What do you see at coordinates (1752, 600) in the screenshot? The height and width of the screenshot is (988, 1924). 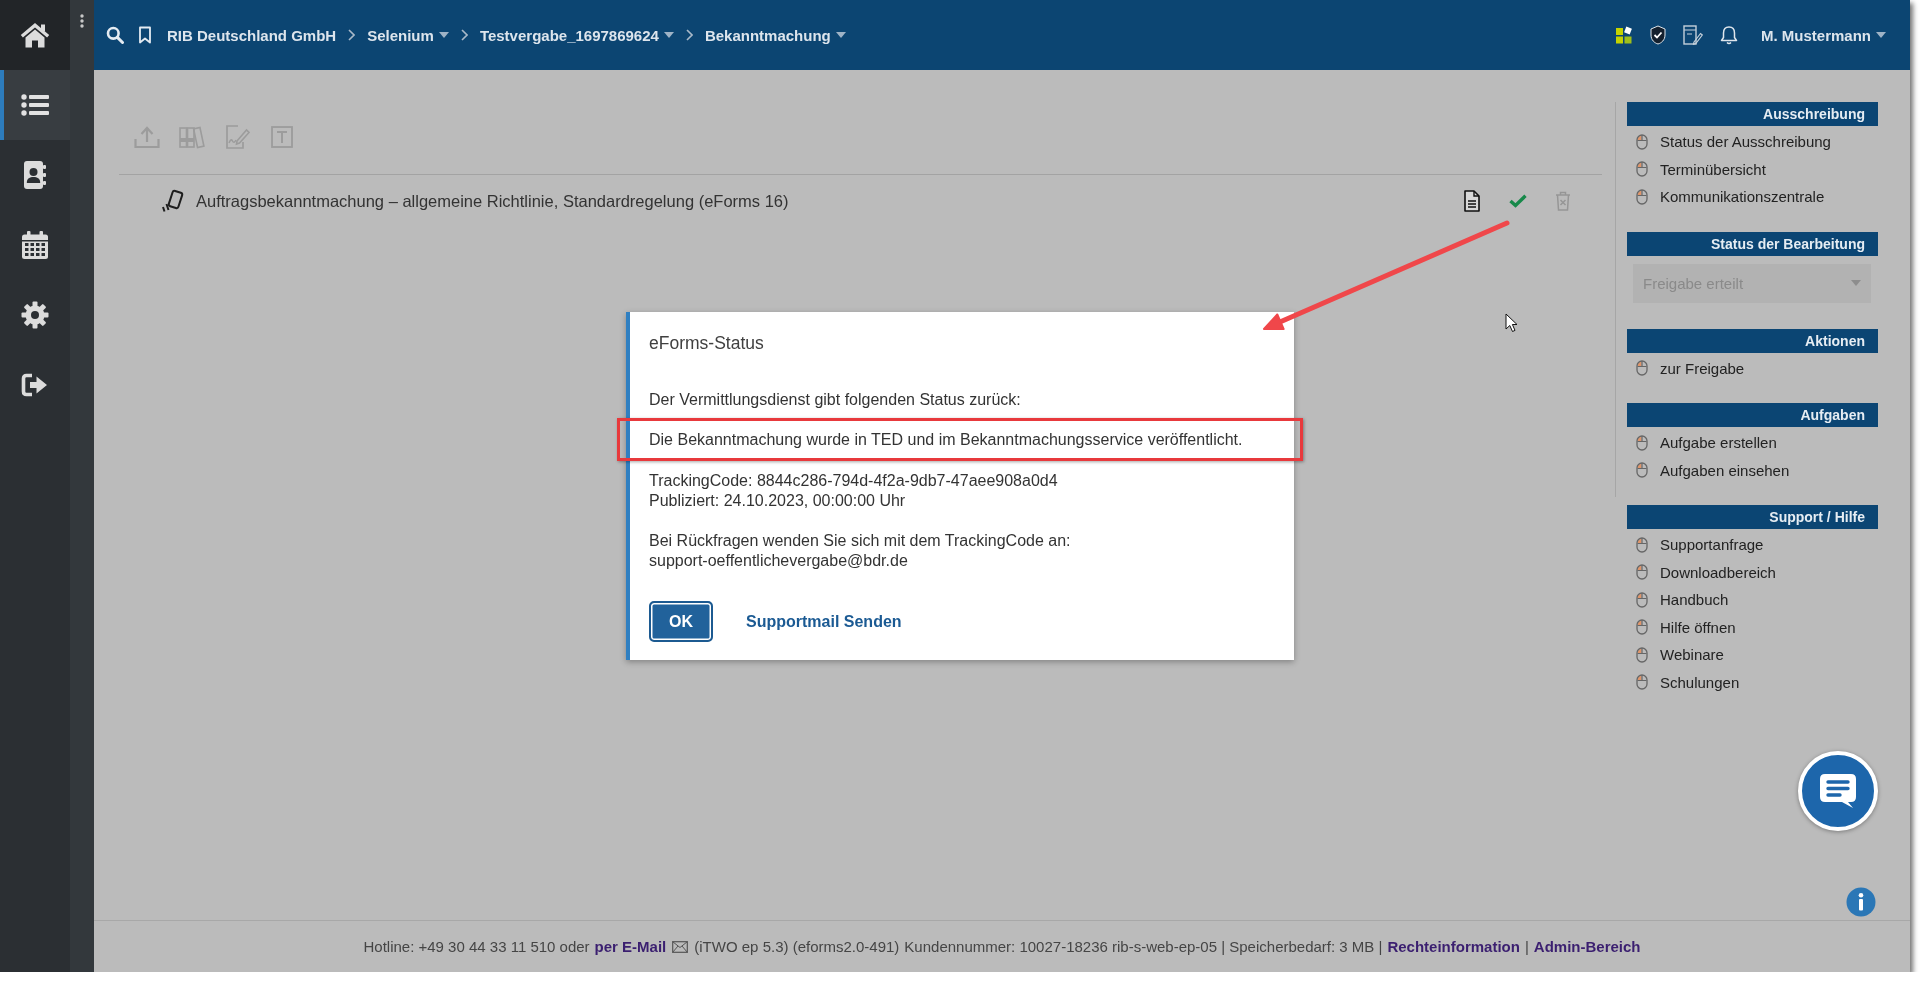 I see `side-panel-link: Handbuch` at bounding box center [1752, 600].